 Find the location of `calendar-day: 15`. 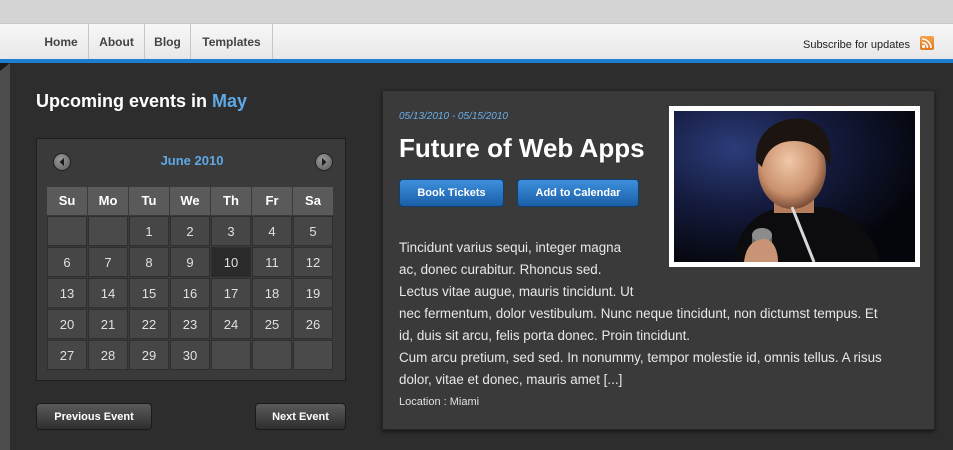

calendar-day: 15 is located at coordinates (149, 293).